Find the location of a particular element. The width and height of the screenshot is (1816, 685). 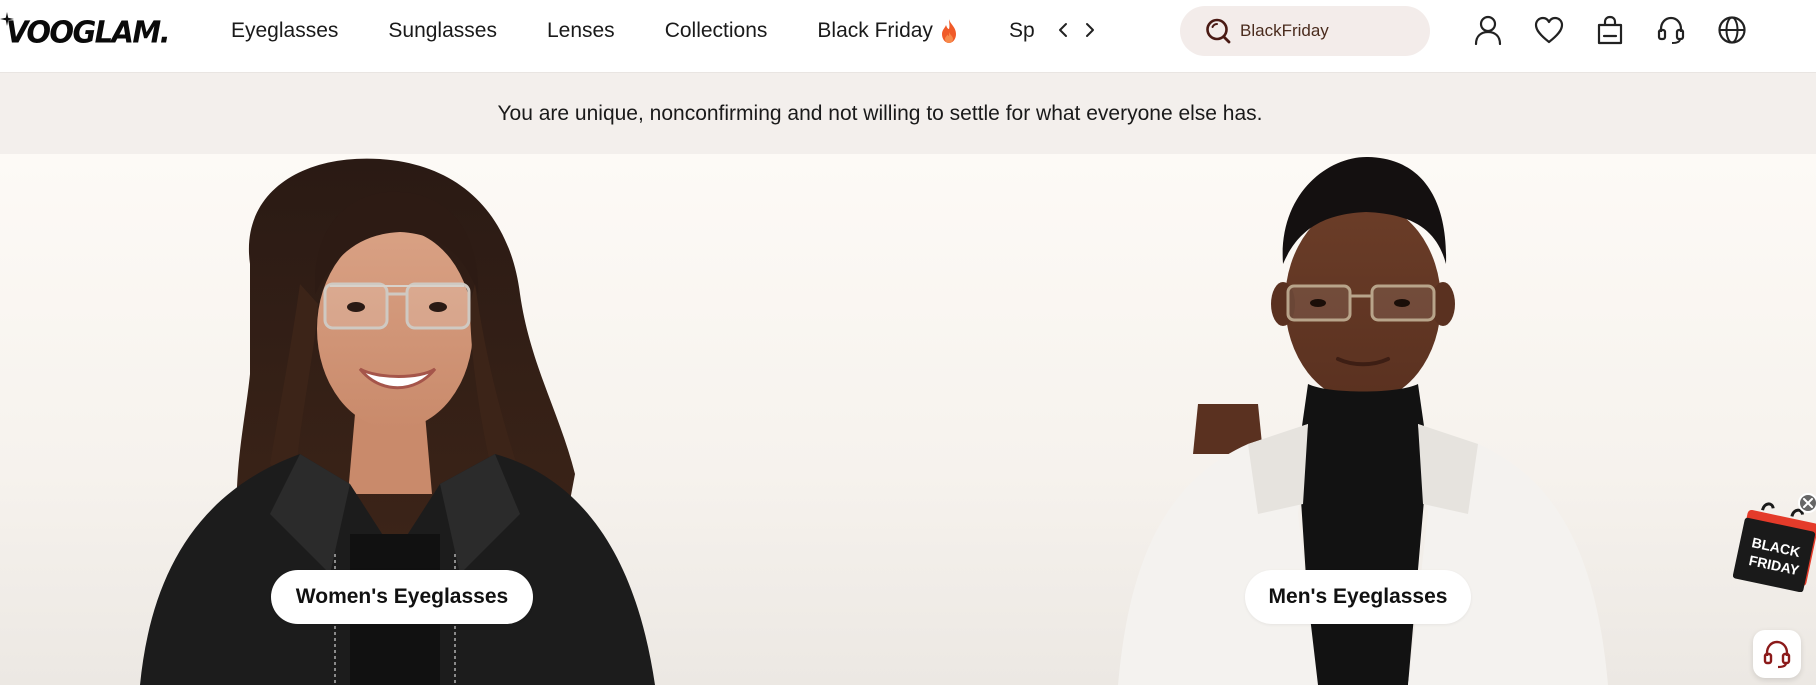

nav-item-collections: Collections is located at coordinates (716, 31).